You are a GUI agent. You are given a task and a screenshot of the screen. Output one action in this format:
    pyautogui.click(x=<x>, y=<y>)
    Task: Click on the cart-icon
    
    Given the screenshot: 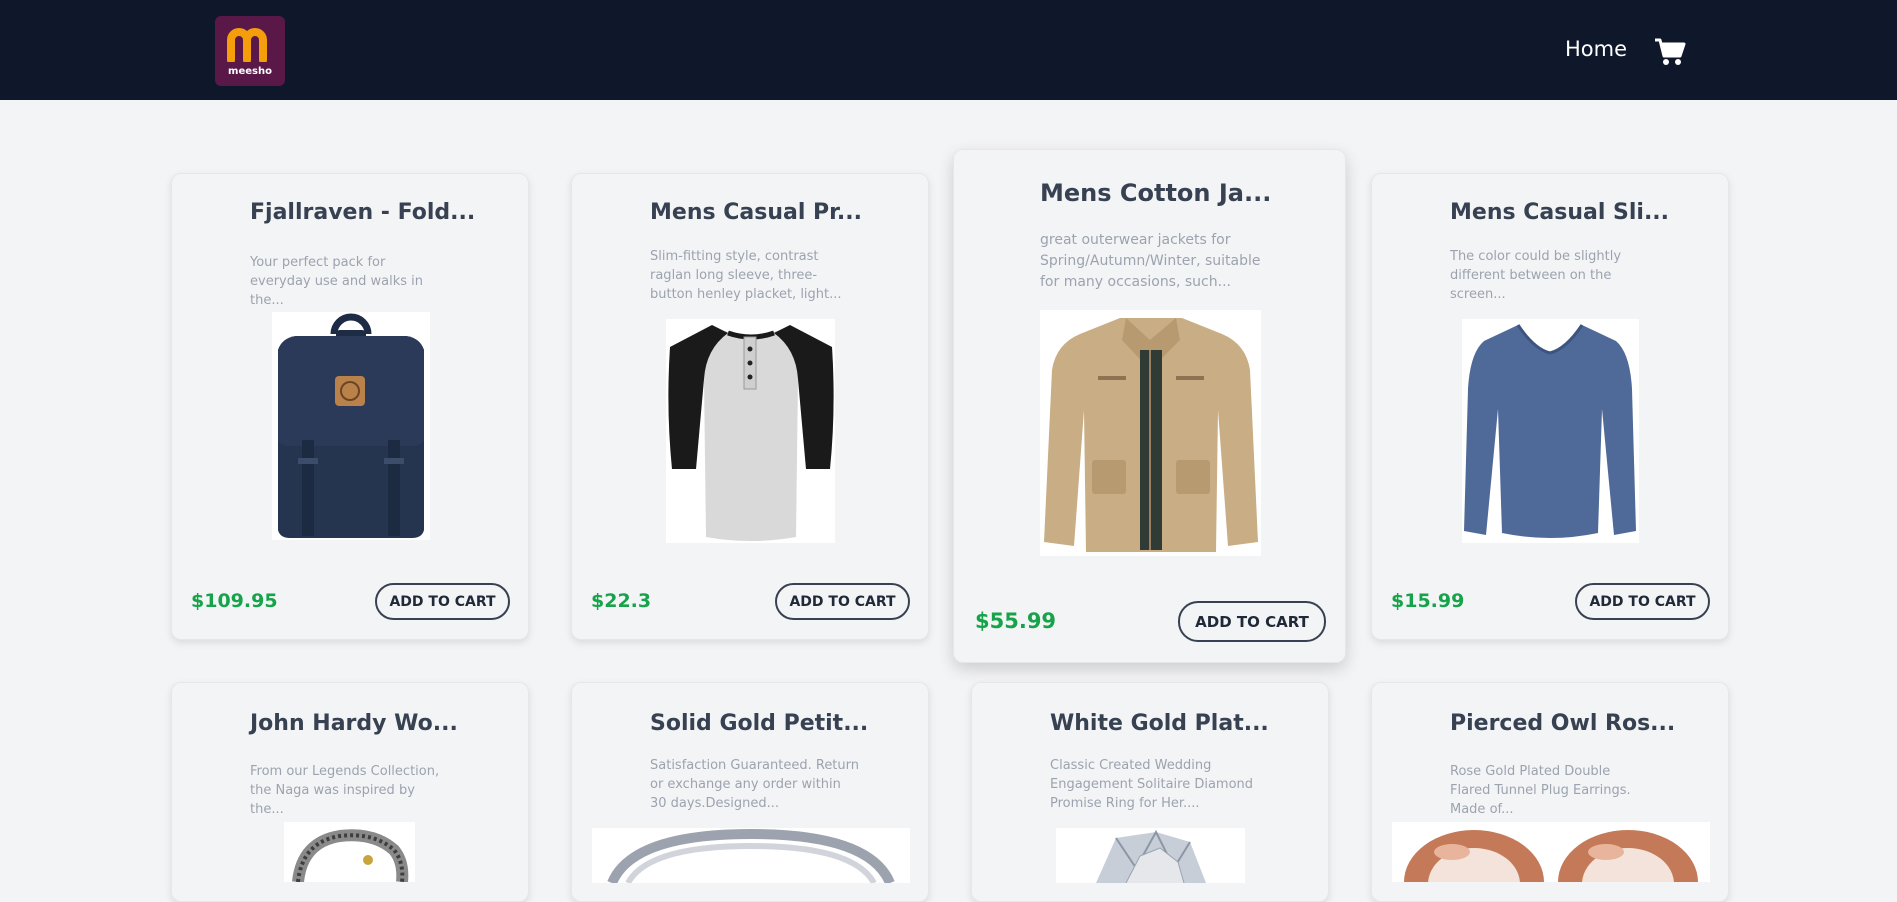 What is the action you would take?
    pyautogui.click(x=1670, y=52)
    